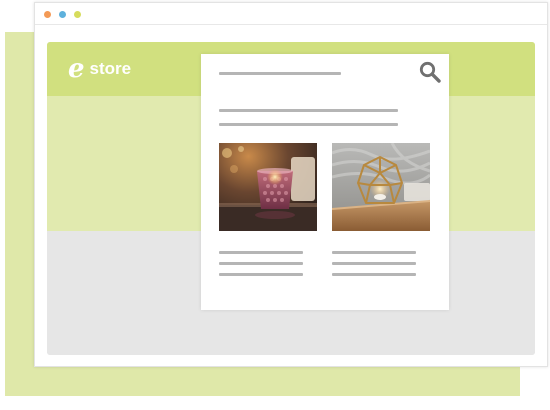 This screenshot has height=410, width=550. I want to click on close-dot, so click(47, 14).